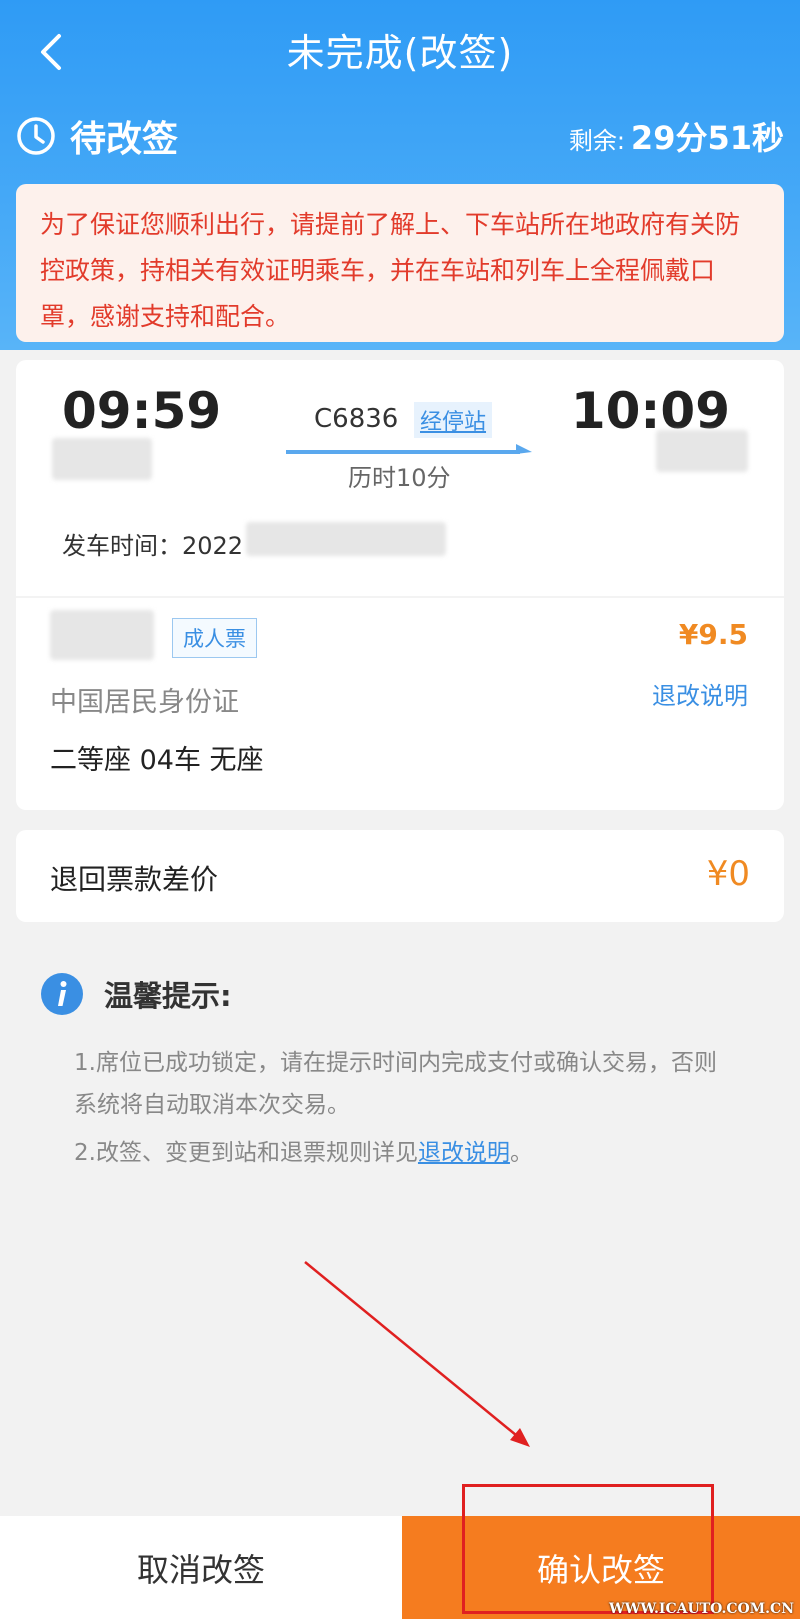 This screenshot has width=800, height=1619. I want to click on tip-item-2: 2.改签、变更到站和退票规则详见退改说明。, so click(404, 1153).